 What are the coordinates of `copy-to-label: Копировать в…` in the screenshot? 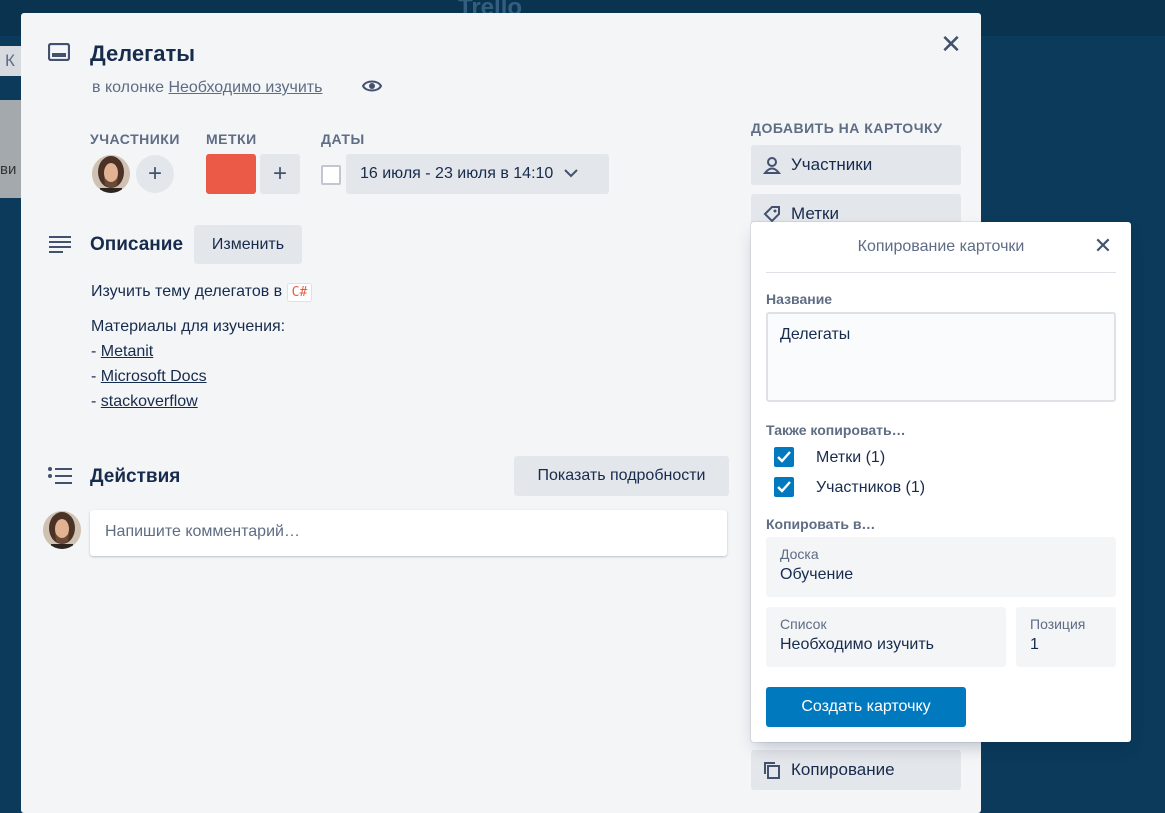 It's located at (821, 524).